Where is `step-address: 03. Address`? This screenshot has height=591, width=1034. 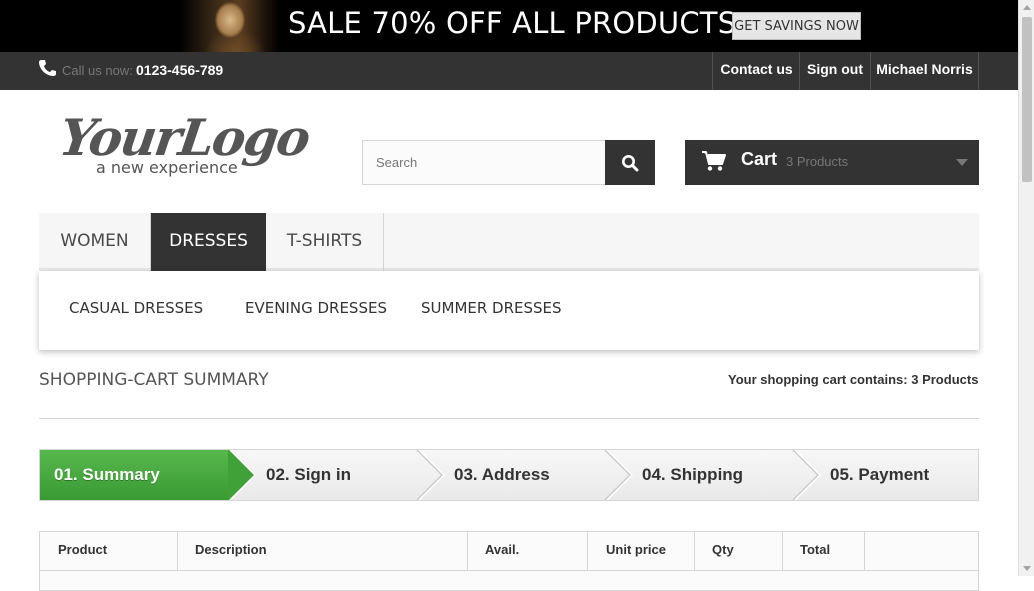
step-address: 03. Address is located at coordinates (534, 475).